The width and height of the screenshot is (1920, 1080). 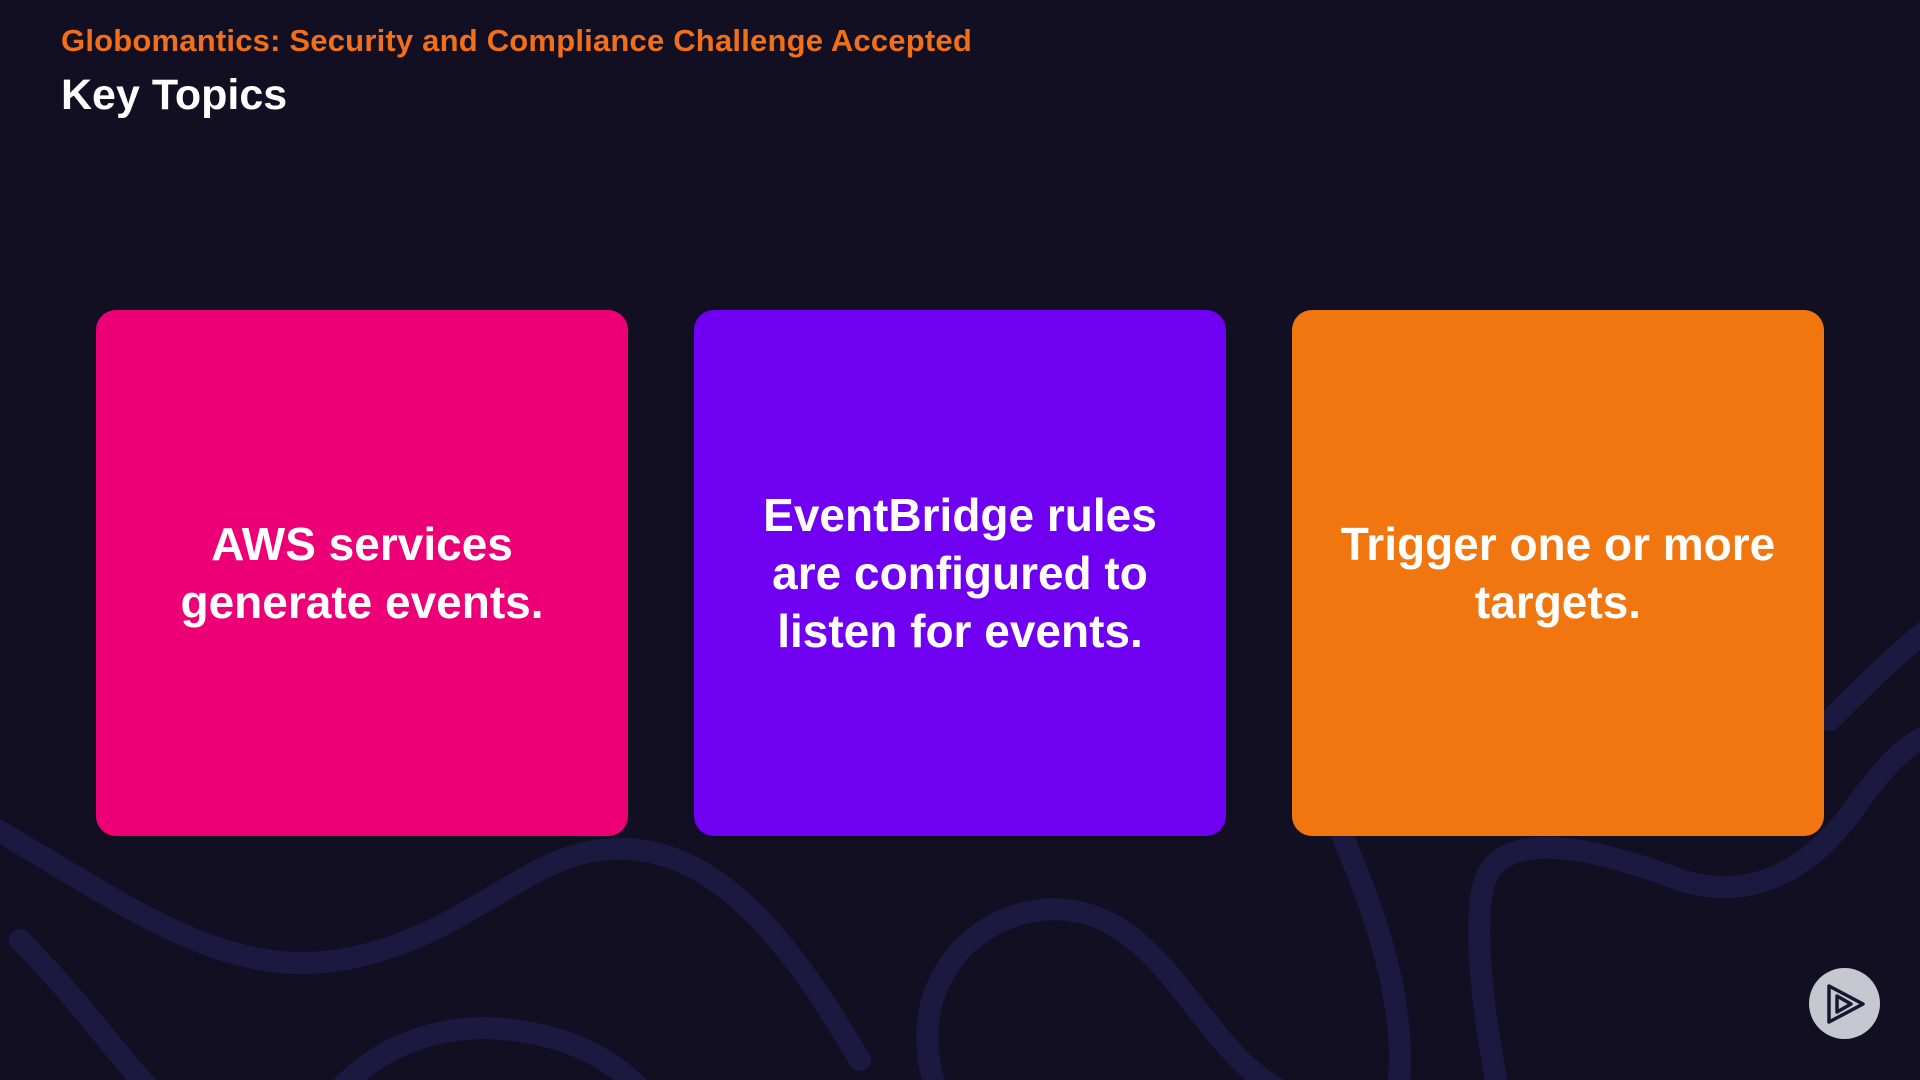 I want to click on topic-card-aws-services: AWS services generate events., so click(x=362, y=573).